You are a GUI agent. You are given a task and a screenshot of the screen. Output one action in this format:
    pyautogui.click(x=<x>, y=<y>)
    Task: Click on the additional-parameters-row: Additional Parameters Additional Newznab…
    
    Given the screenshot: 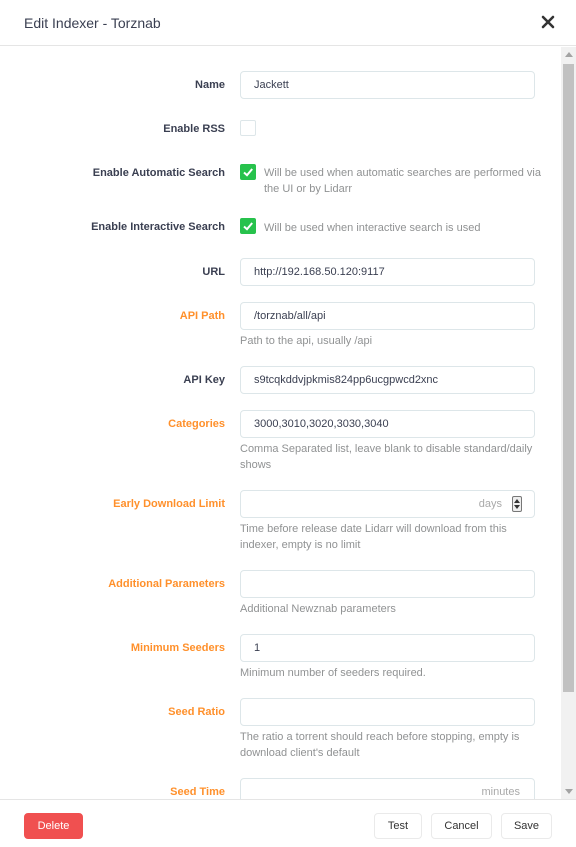 What is the action you would take?
    pyautogui.click(x=280, y=594)
    